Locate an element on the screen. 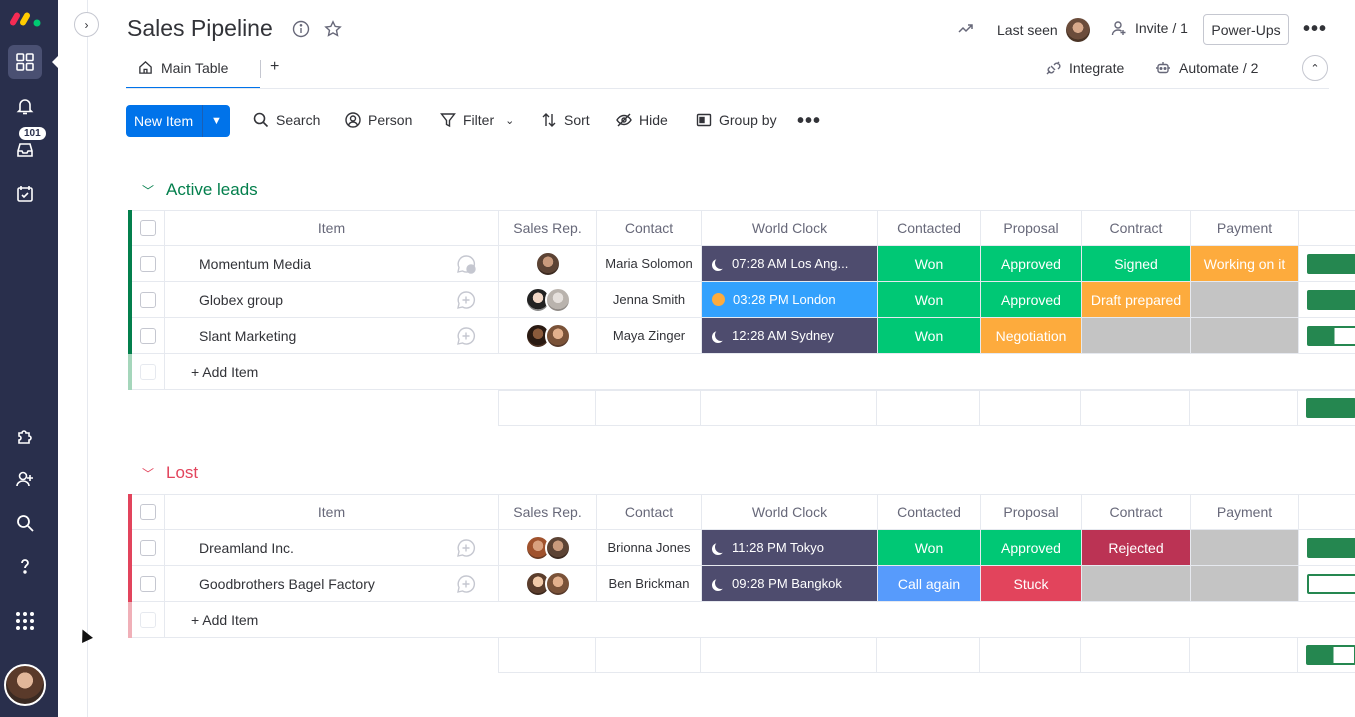 The height and width of the screenshot is (717, 1355). world-clock-cell: 11:28 PM Tokyo is located at coordinates (790, 548).